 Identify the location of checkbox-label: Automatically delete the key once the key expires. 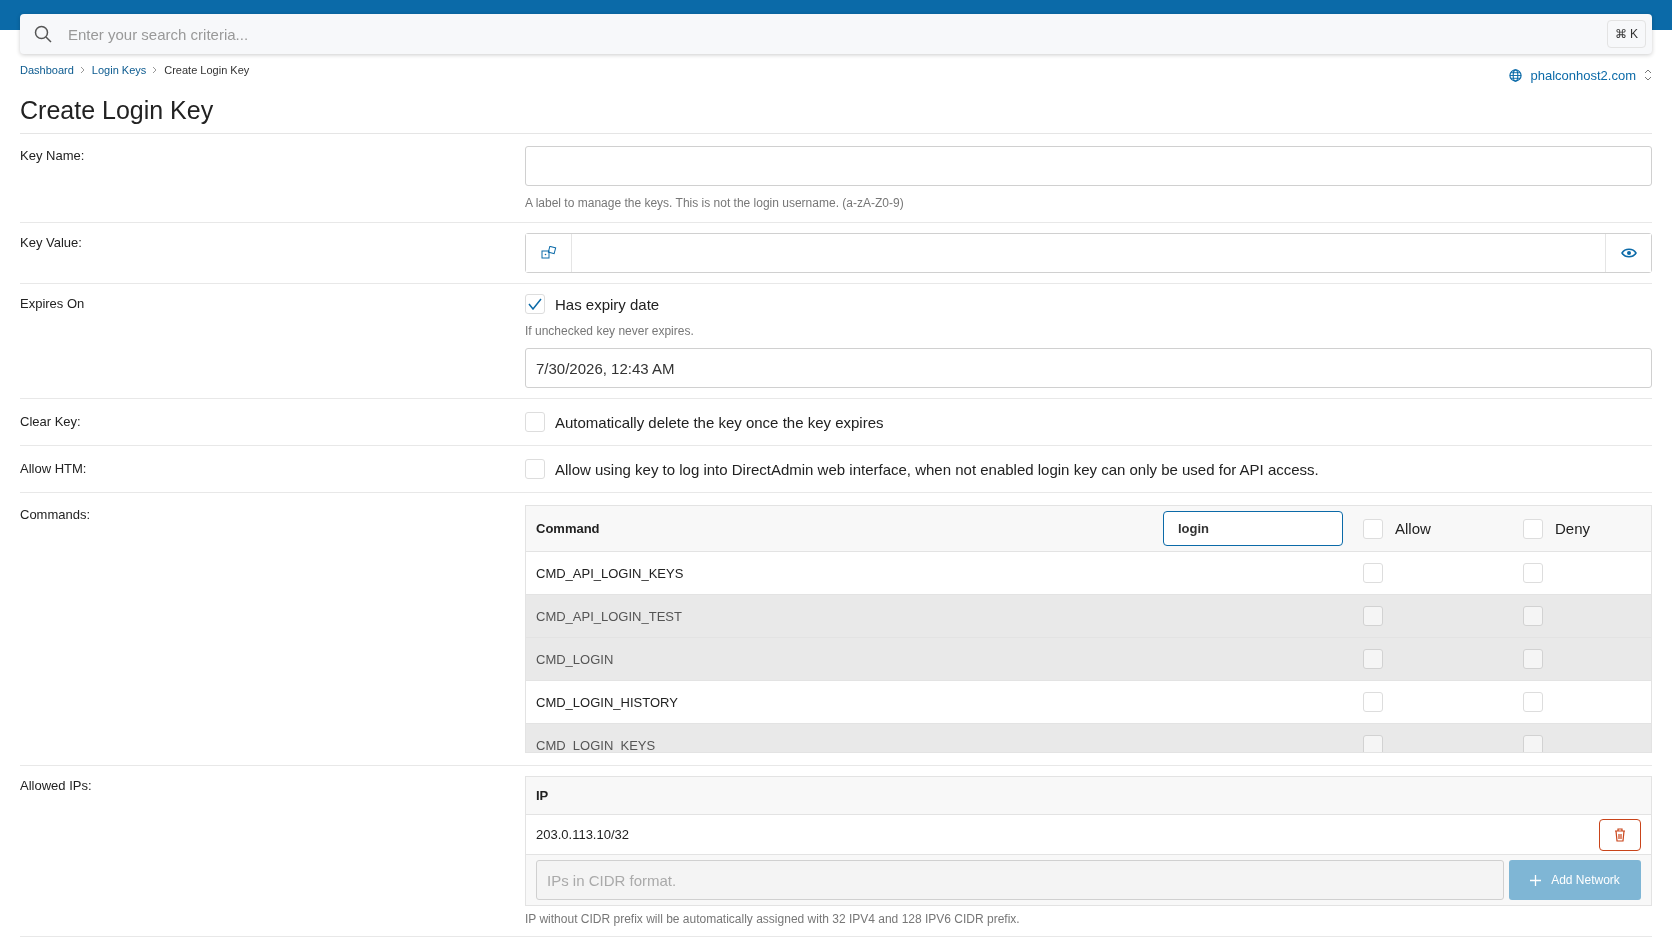
(719, 422).